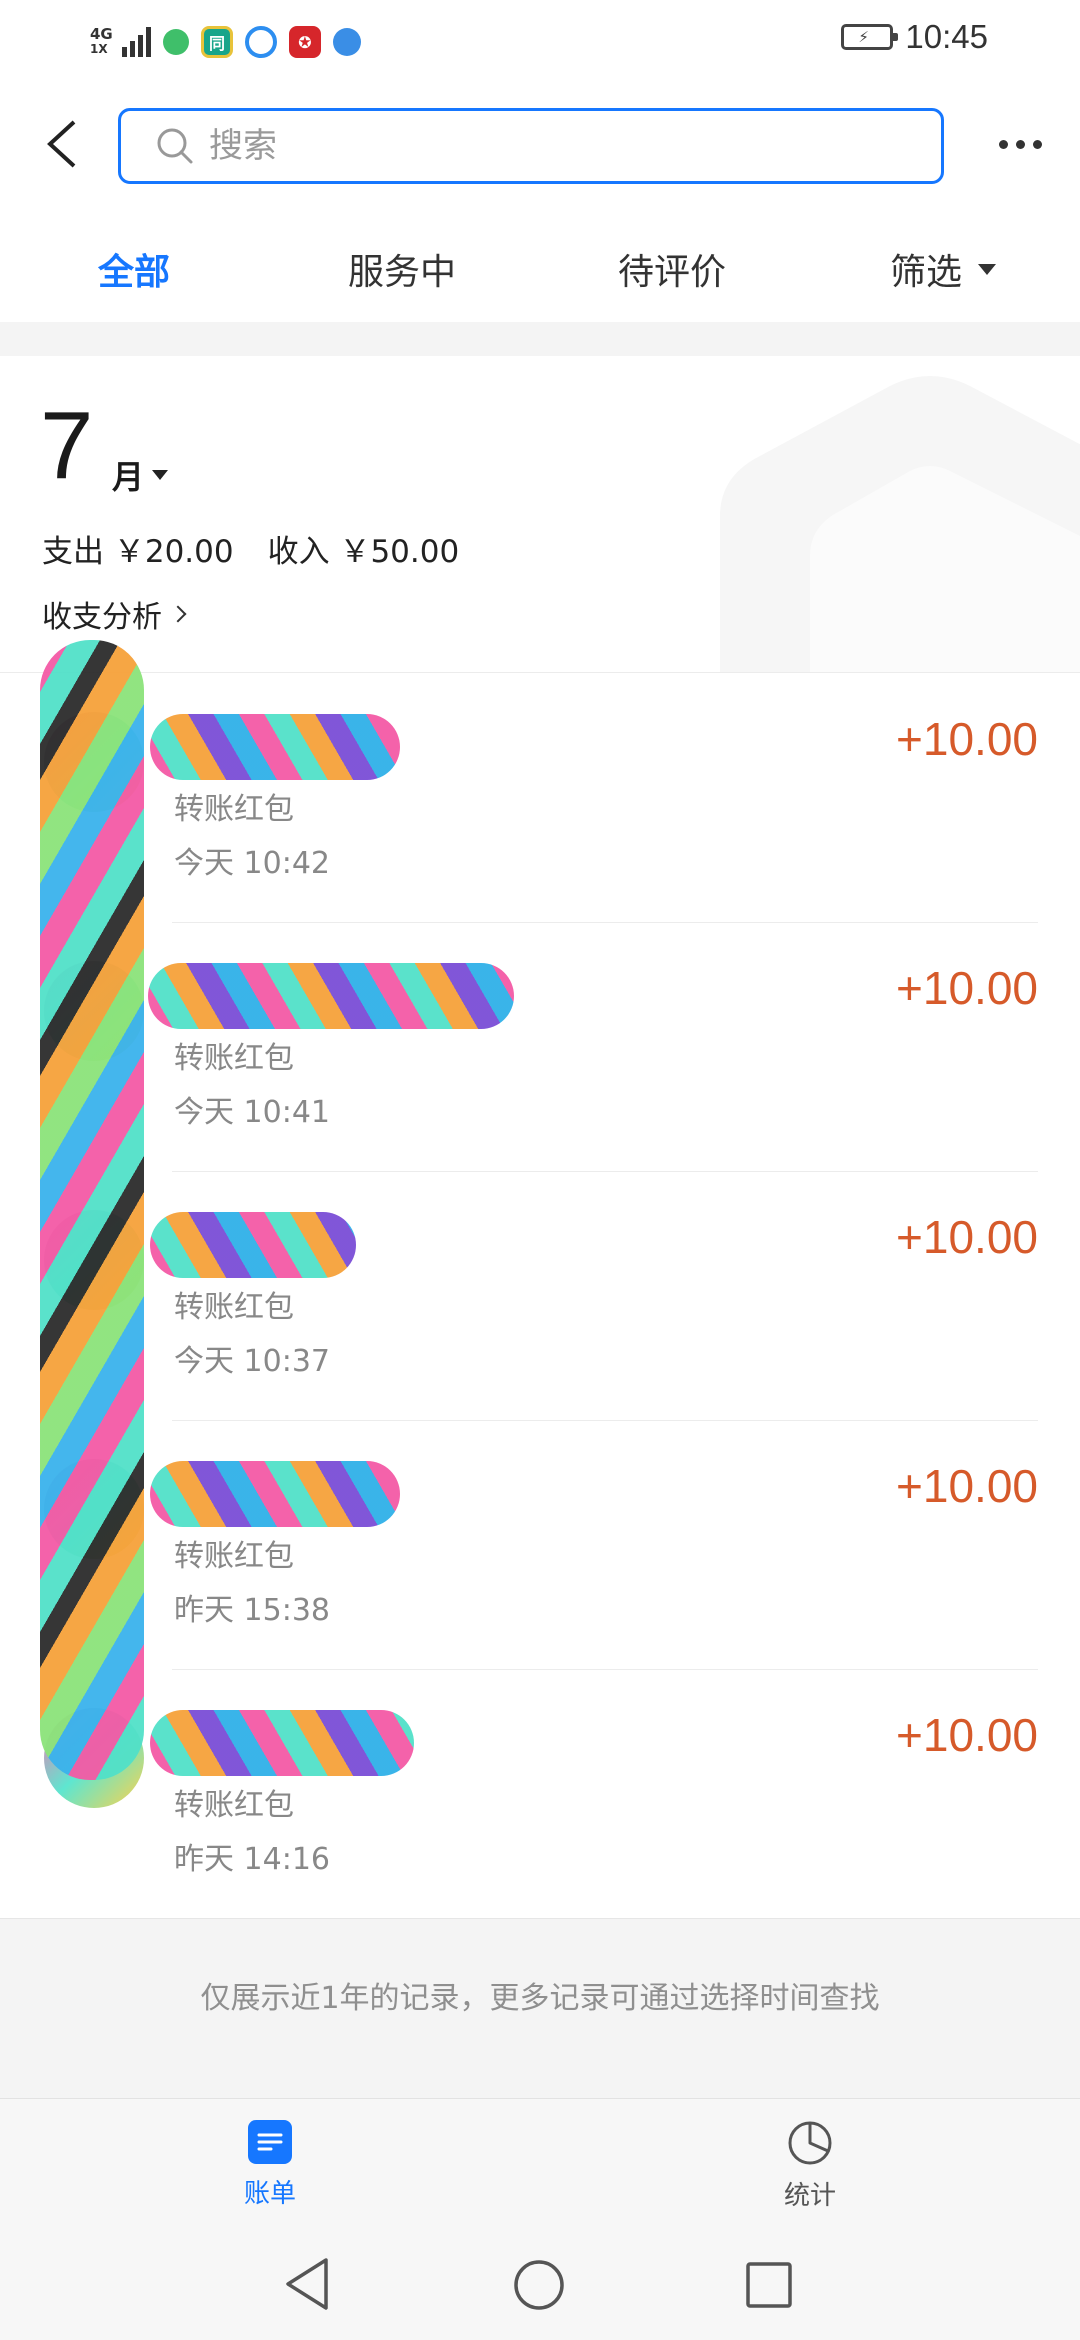  I want to click on status-icons-right: ⚡ 10:45, so click(914, 37).